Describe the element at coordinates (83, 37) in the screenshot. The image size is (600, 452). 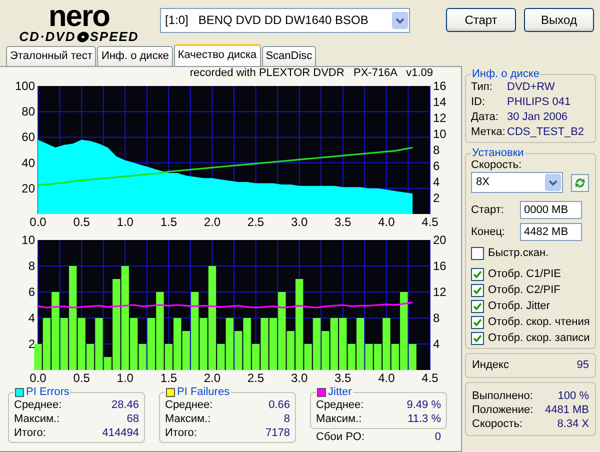
I see `disc-icon` at that location.